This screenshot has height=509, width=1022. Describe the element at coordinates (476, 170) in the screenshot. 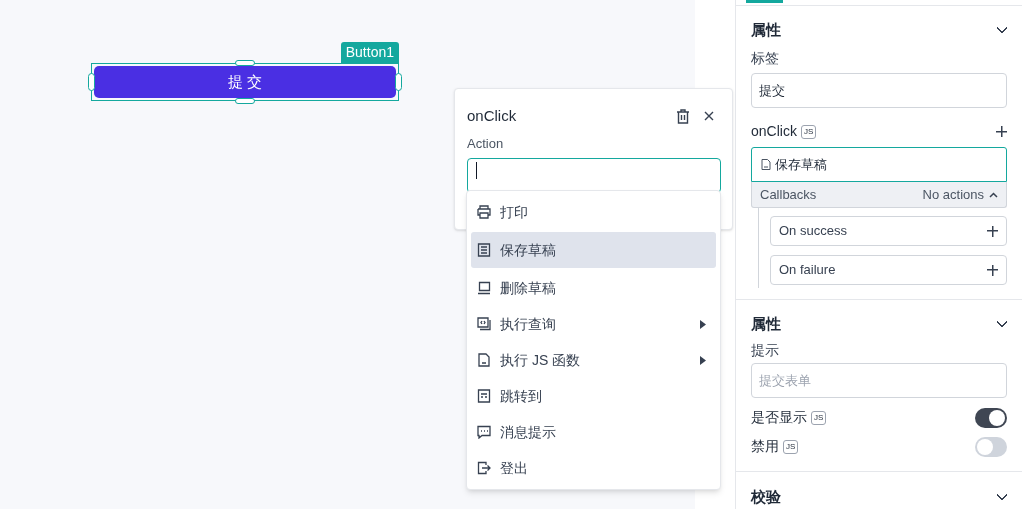

I see `text-cursor` at that location.